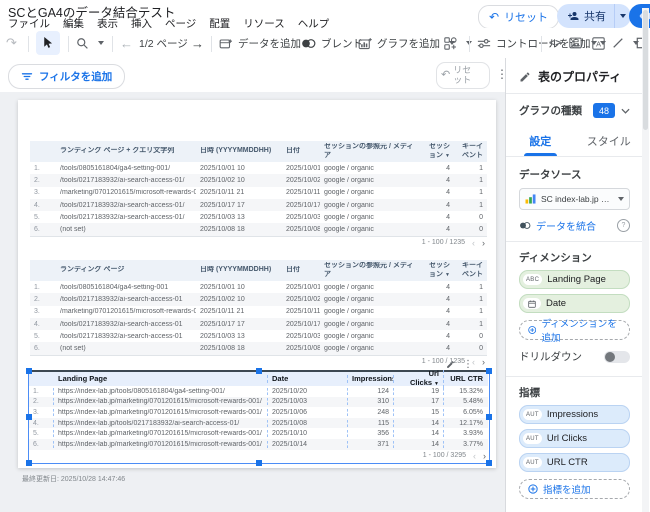 The height and width of the screenshot is (512, 650). Describe the element at coordinates (465, 379) in the screenshot. I see `column-header: URL CTR` at that location.